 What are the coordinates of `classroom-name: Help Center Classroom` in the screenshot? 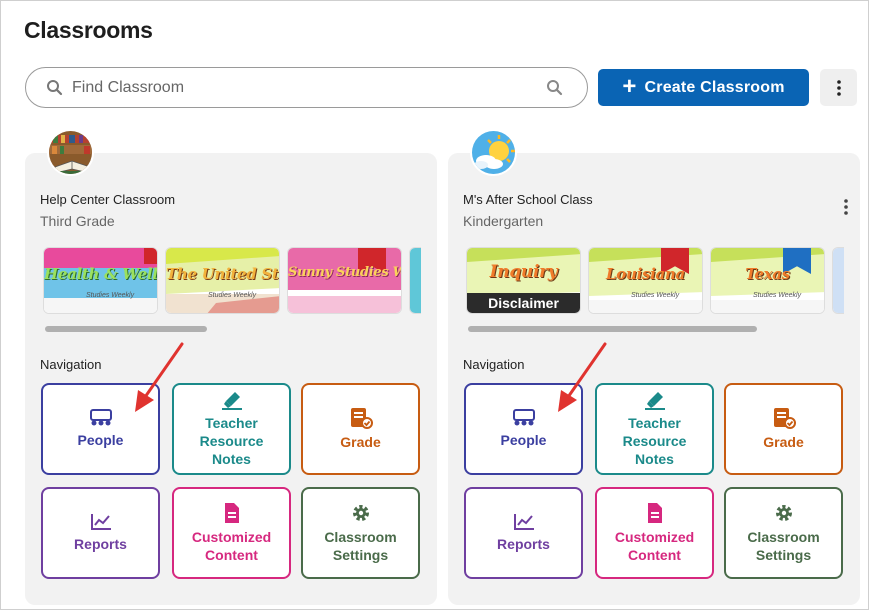 It's located at (107, 199).